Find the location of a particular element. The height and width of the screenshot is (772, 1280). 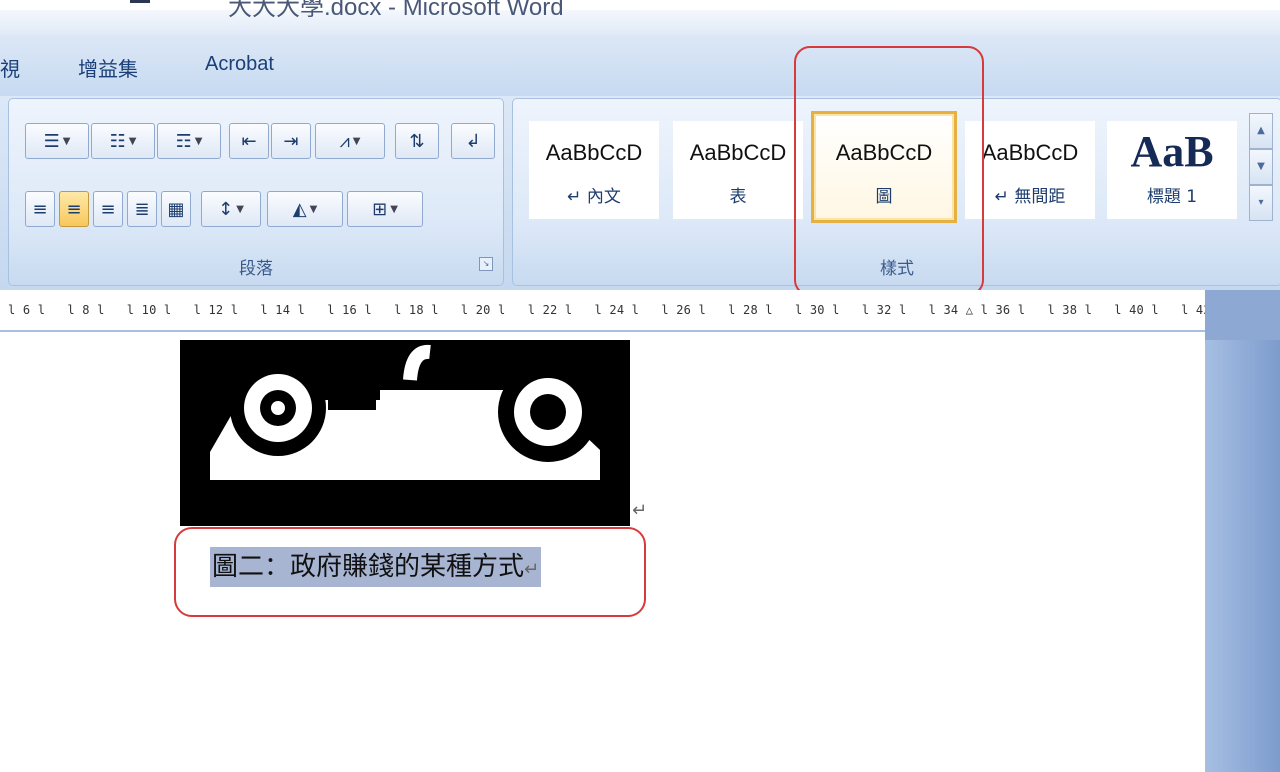

decrease-indent-icon: ⇤ is located at coordinates (249, 141).